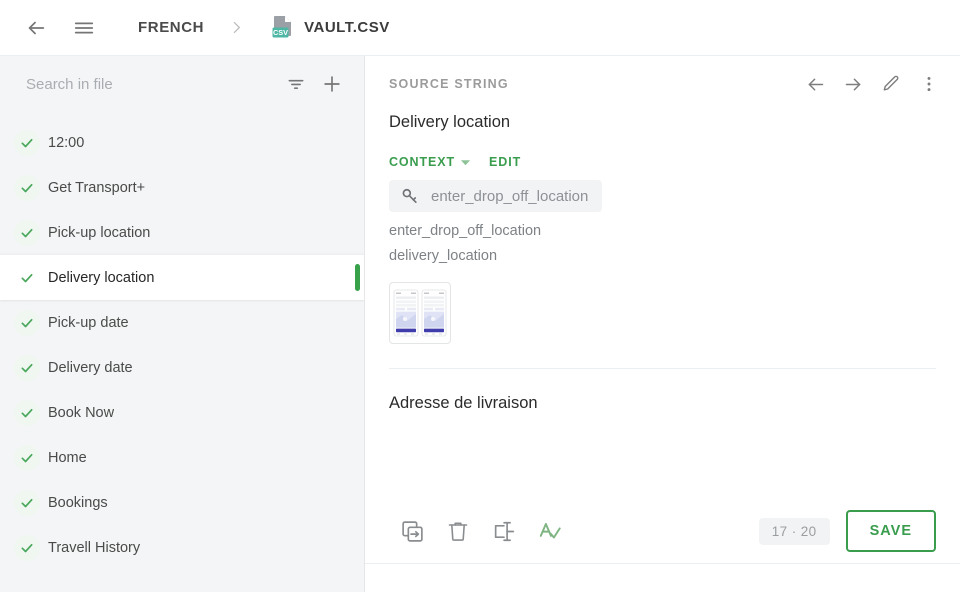 The image size is (960, 592). Describe the element at coordinates (410, 196) in the screenshot. I see `key-icon` at that location.